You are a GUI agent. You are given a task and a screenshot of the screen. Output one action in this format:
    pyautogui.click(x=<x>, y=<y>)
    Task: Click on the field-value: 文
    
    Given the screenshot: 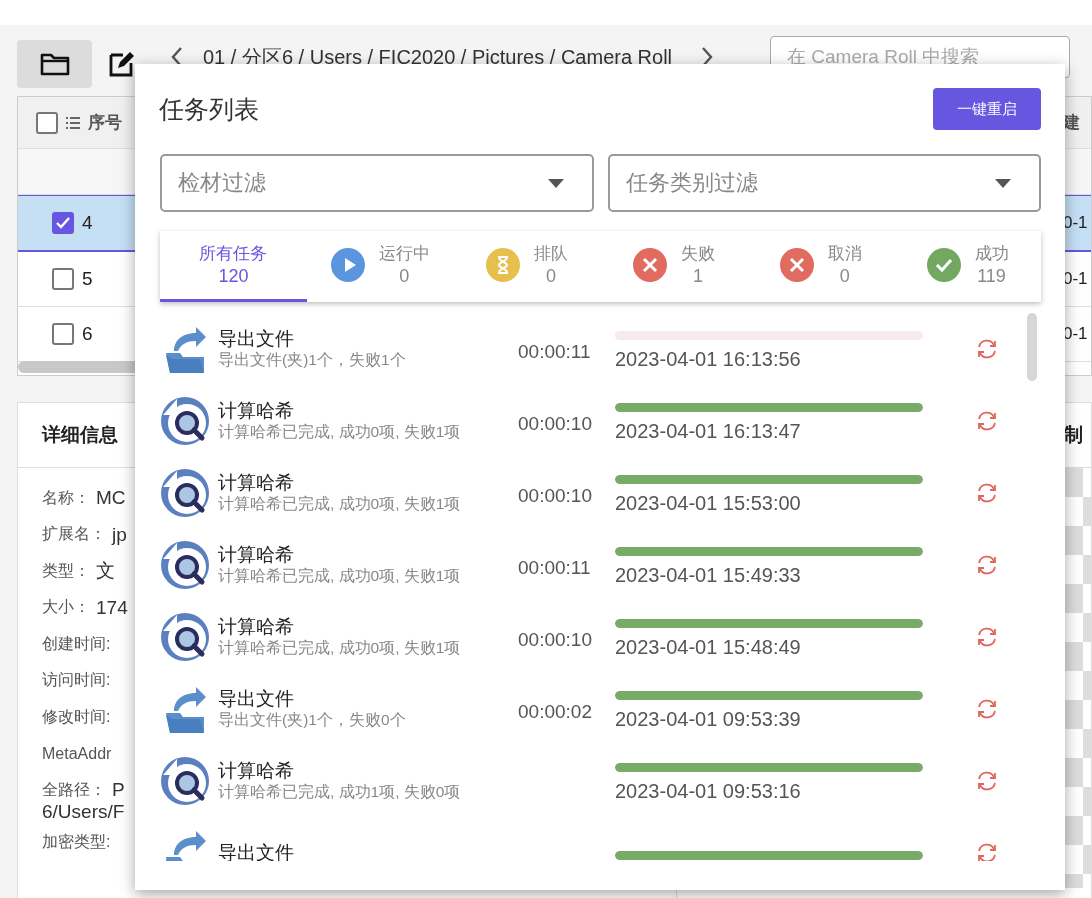 What is the action you would take?
    pyautogui.click(x=105, y=571)
    